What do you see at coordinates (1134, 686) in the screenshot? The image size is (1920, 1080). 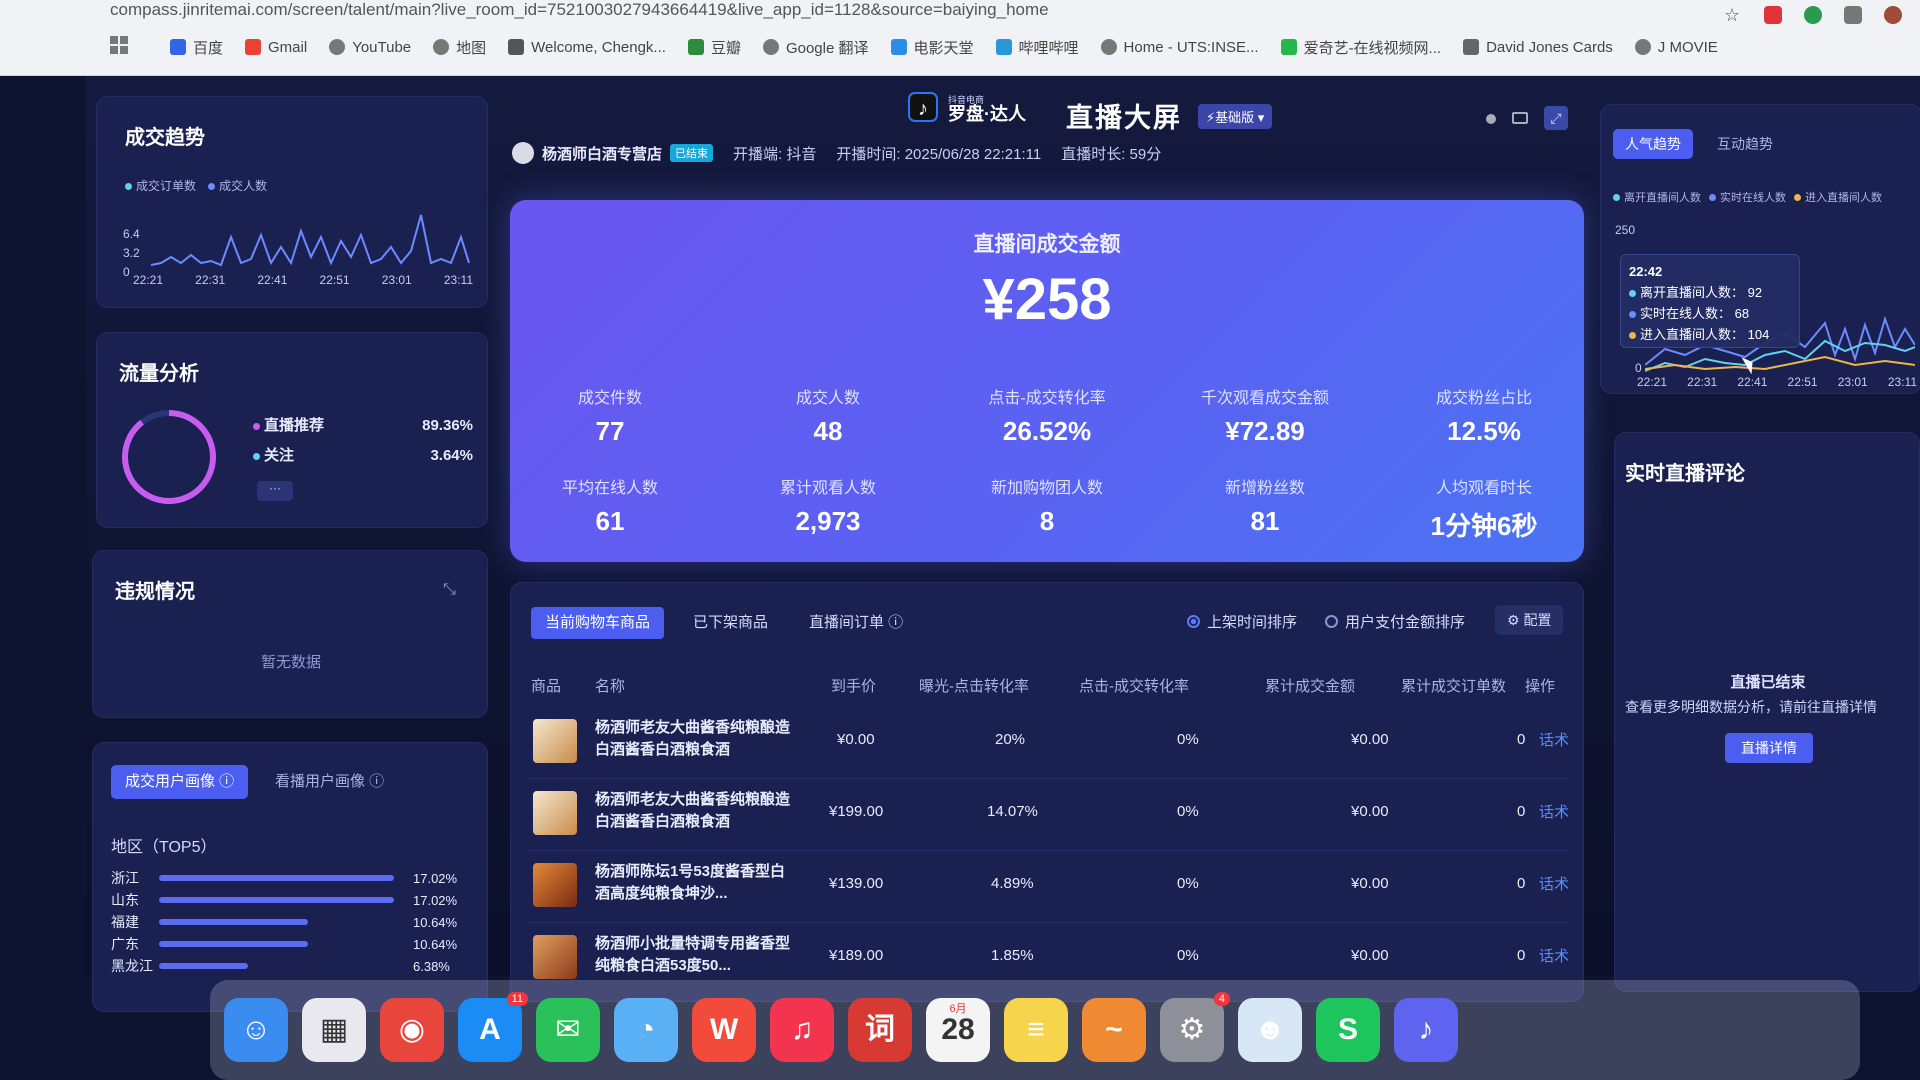 I see `column-header: 点击-成交转化率` at bounding box center [1134, 686].